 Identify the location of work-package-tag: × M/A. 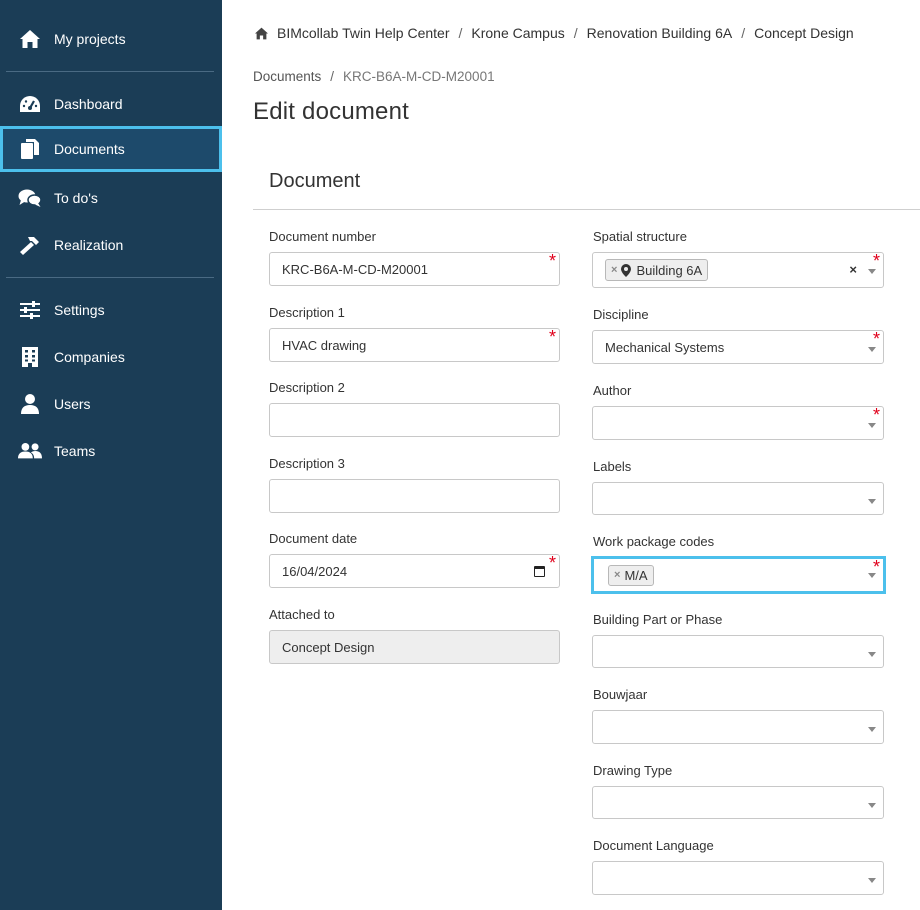
(631, 575).